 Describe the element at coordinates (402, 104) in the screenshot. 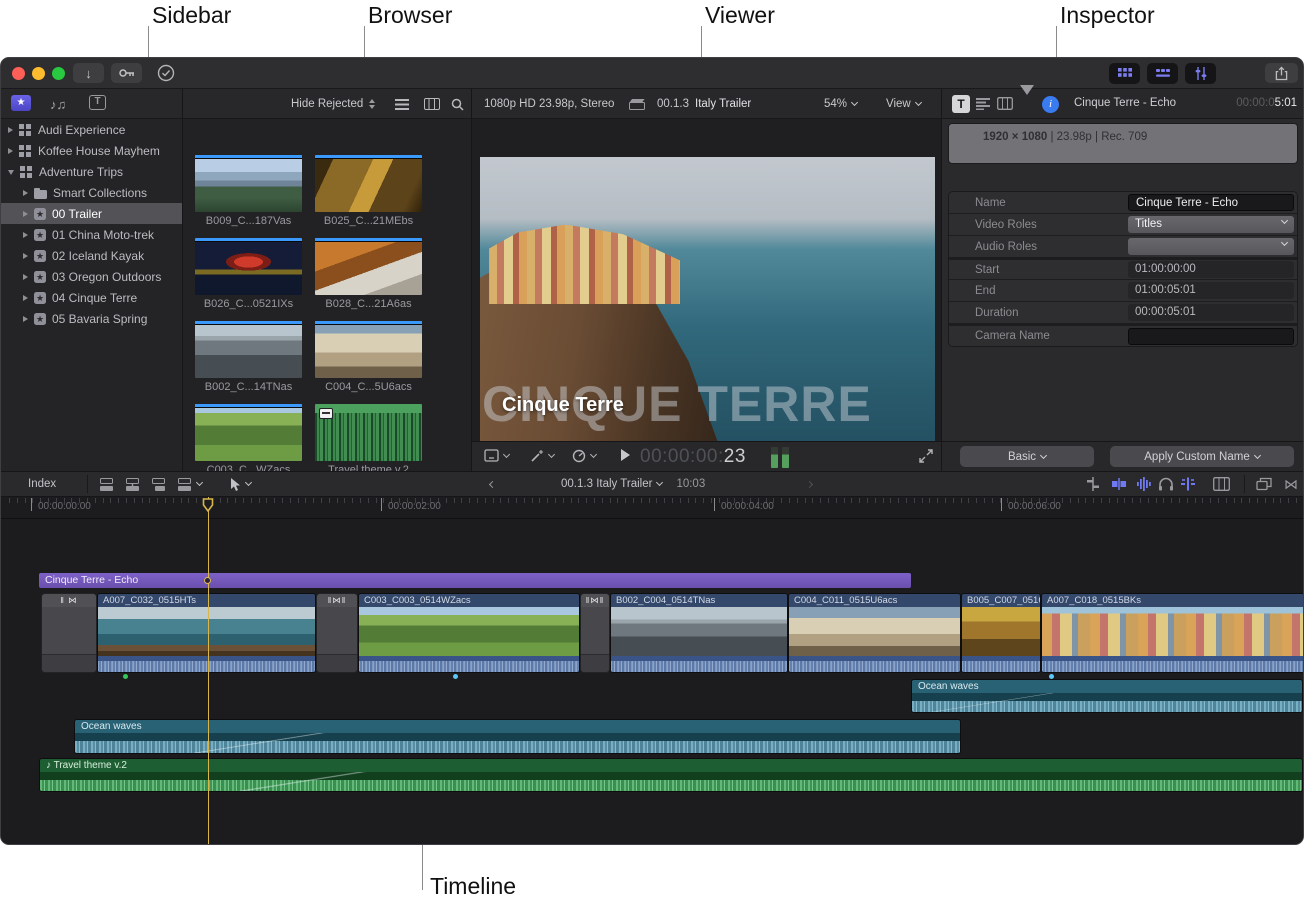

I see `clip-appearance-button` at that location.